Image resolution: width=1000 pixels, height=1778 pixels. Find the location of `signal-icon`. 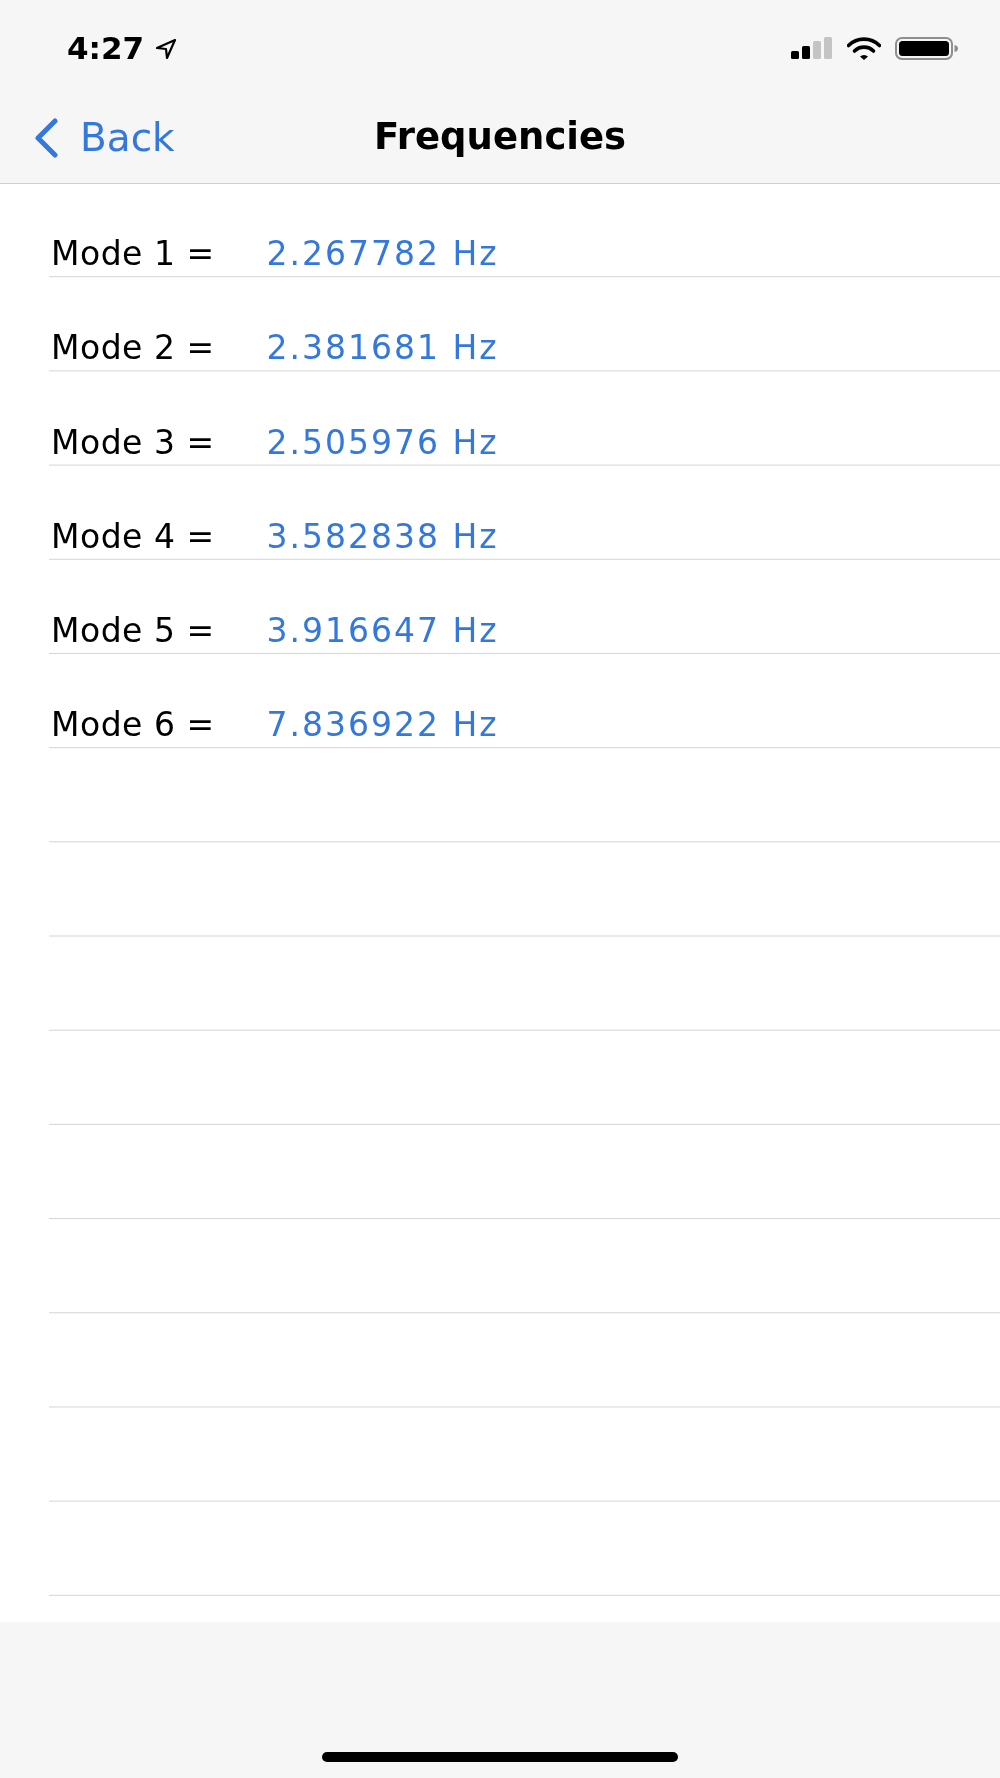

signal-icon is located at coordinates (812, 48).